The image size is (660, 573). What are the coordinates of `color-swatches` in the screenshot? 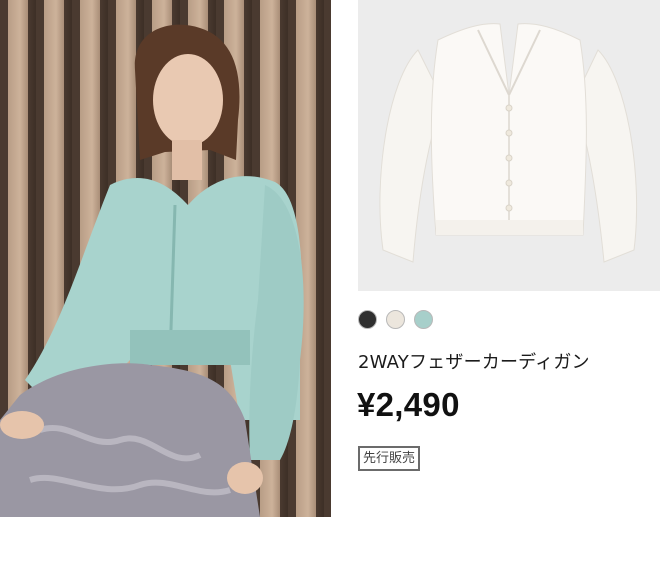 It's located at (395, 319).